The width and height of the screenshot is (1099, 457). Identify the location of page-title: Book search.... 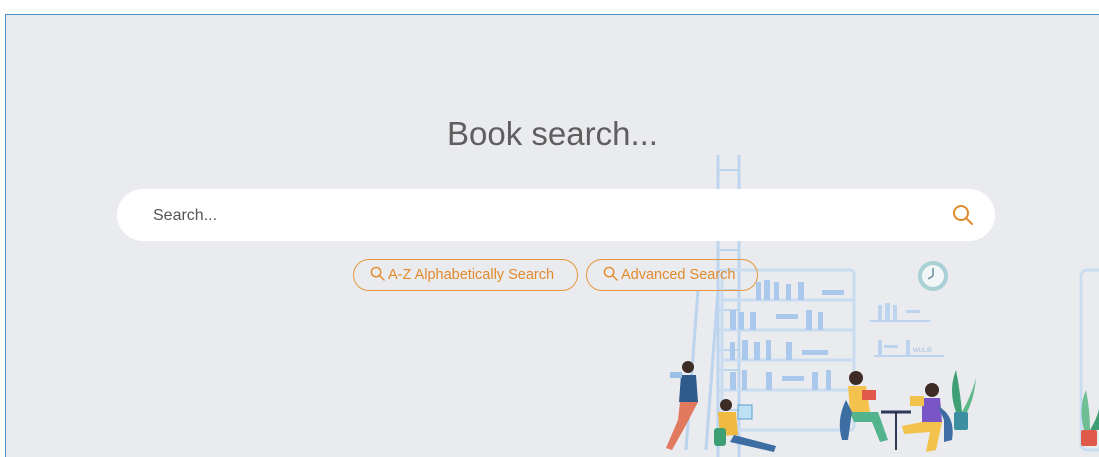
(552, 133).